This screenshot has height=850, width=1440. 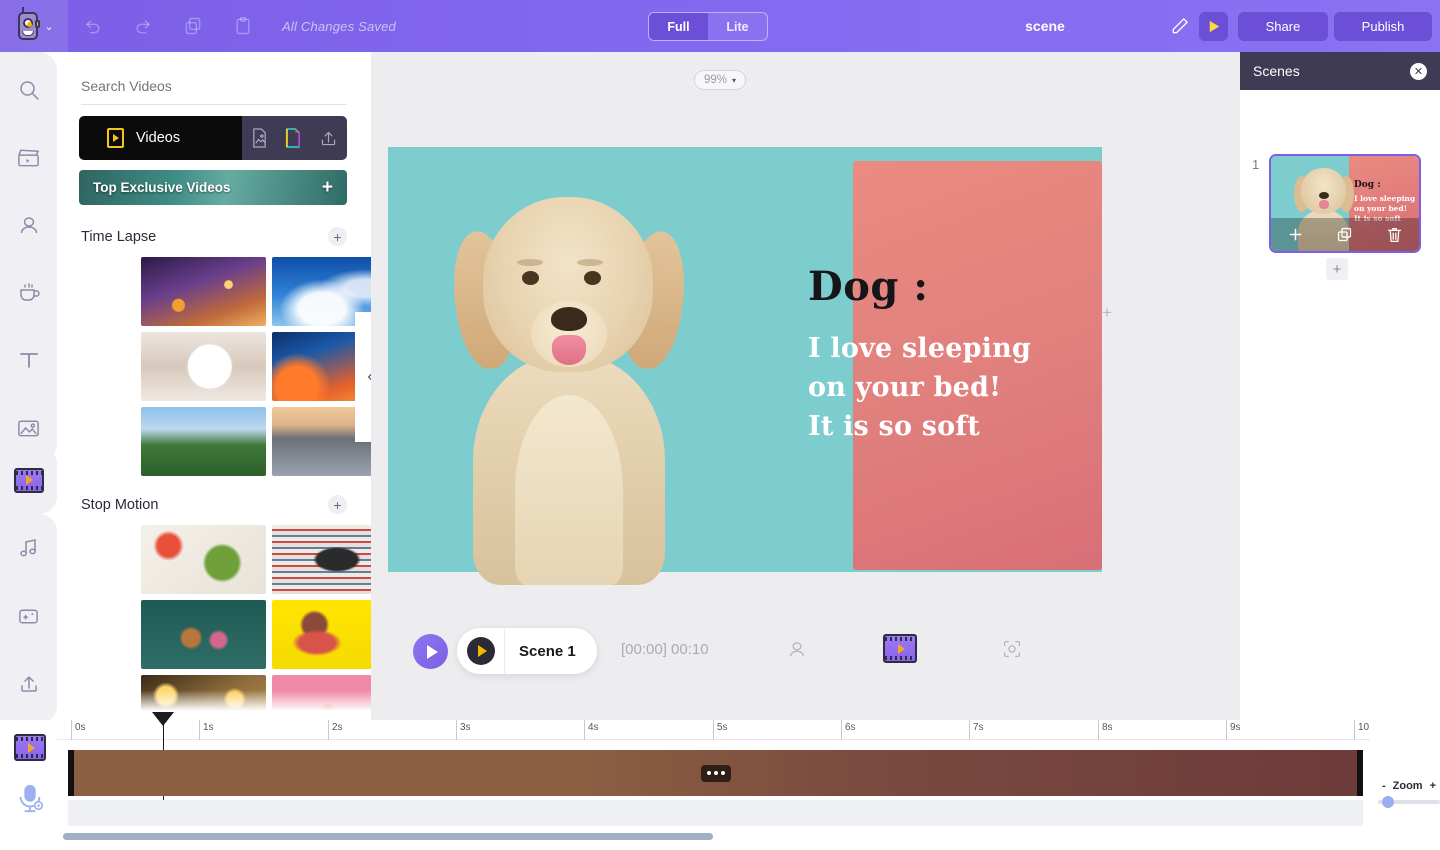 What do you see at coordinates (214, 89) in the screenshot?
I see `search-input` at bounding box center [214, 89].